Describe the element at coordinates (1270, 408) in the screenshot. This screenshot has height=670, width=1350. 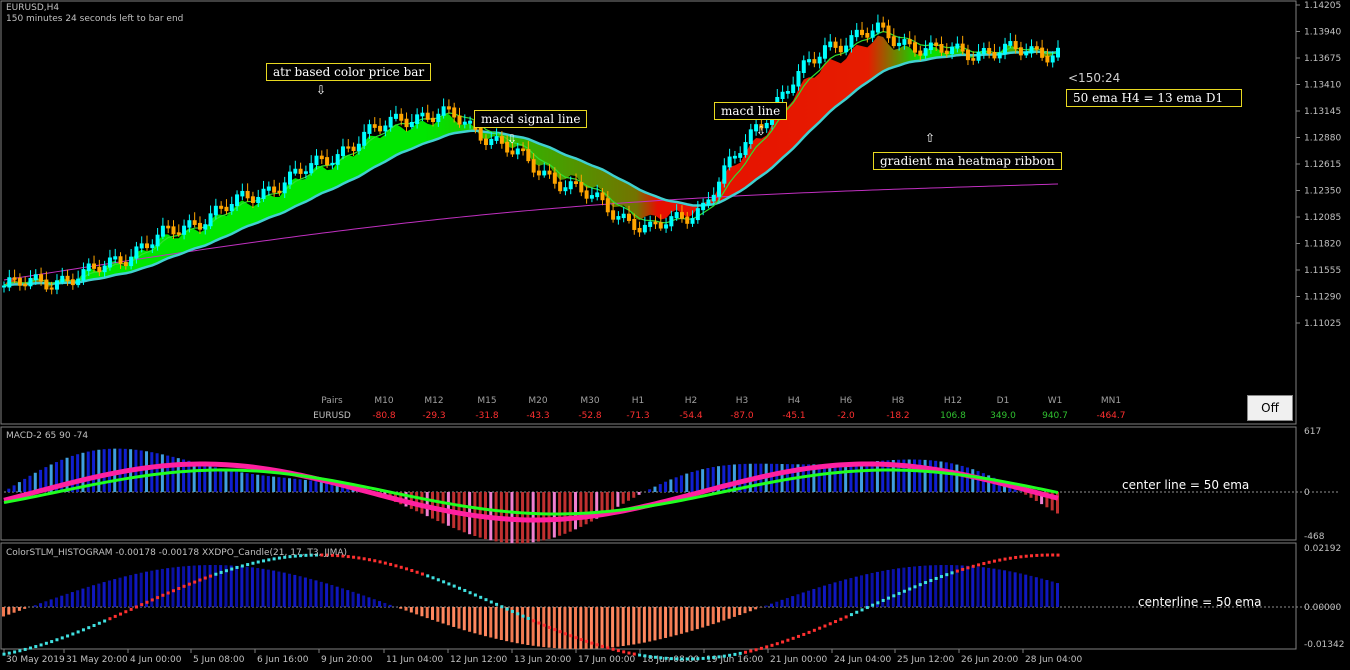
I see `off-button: Off` at that location.